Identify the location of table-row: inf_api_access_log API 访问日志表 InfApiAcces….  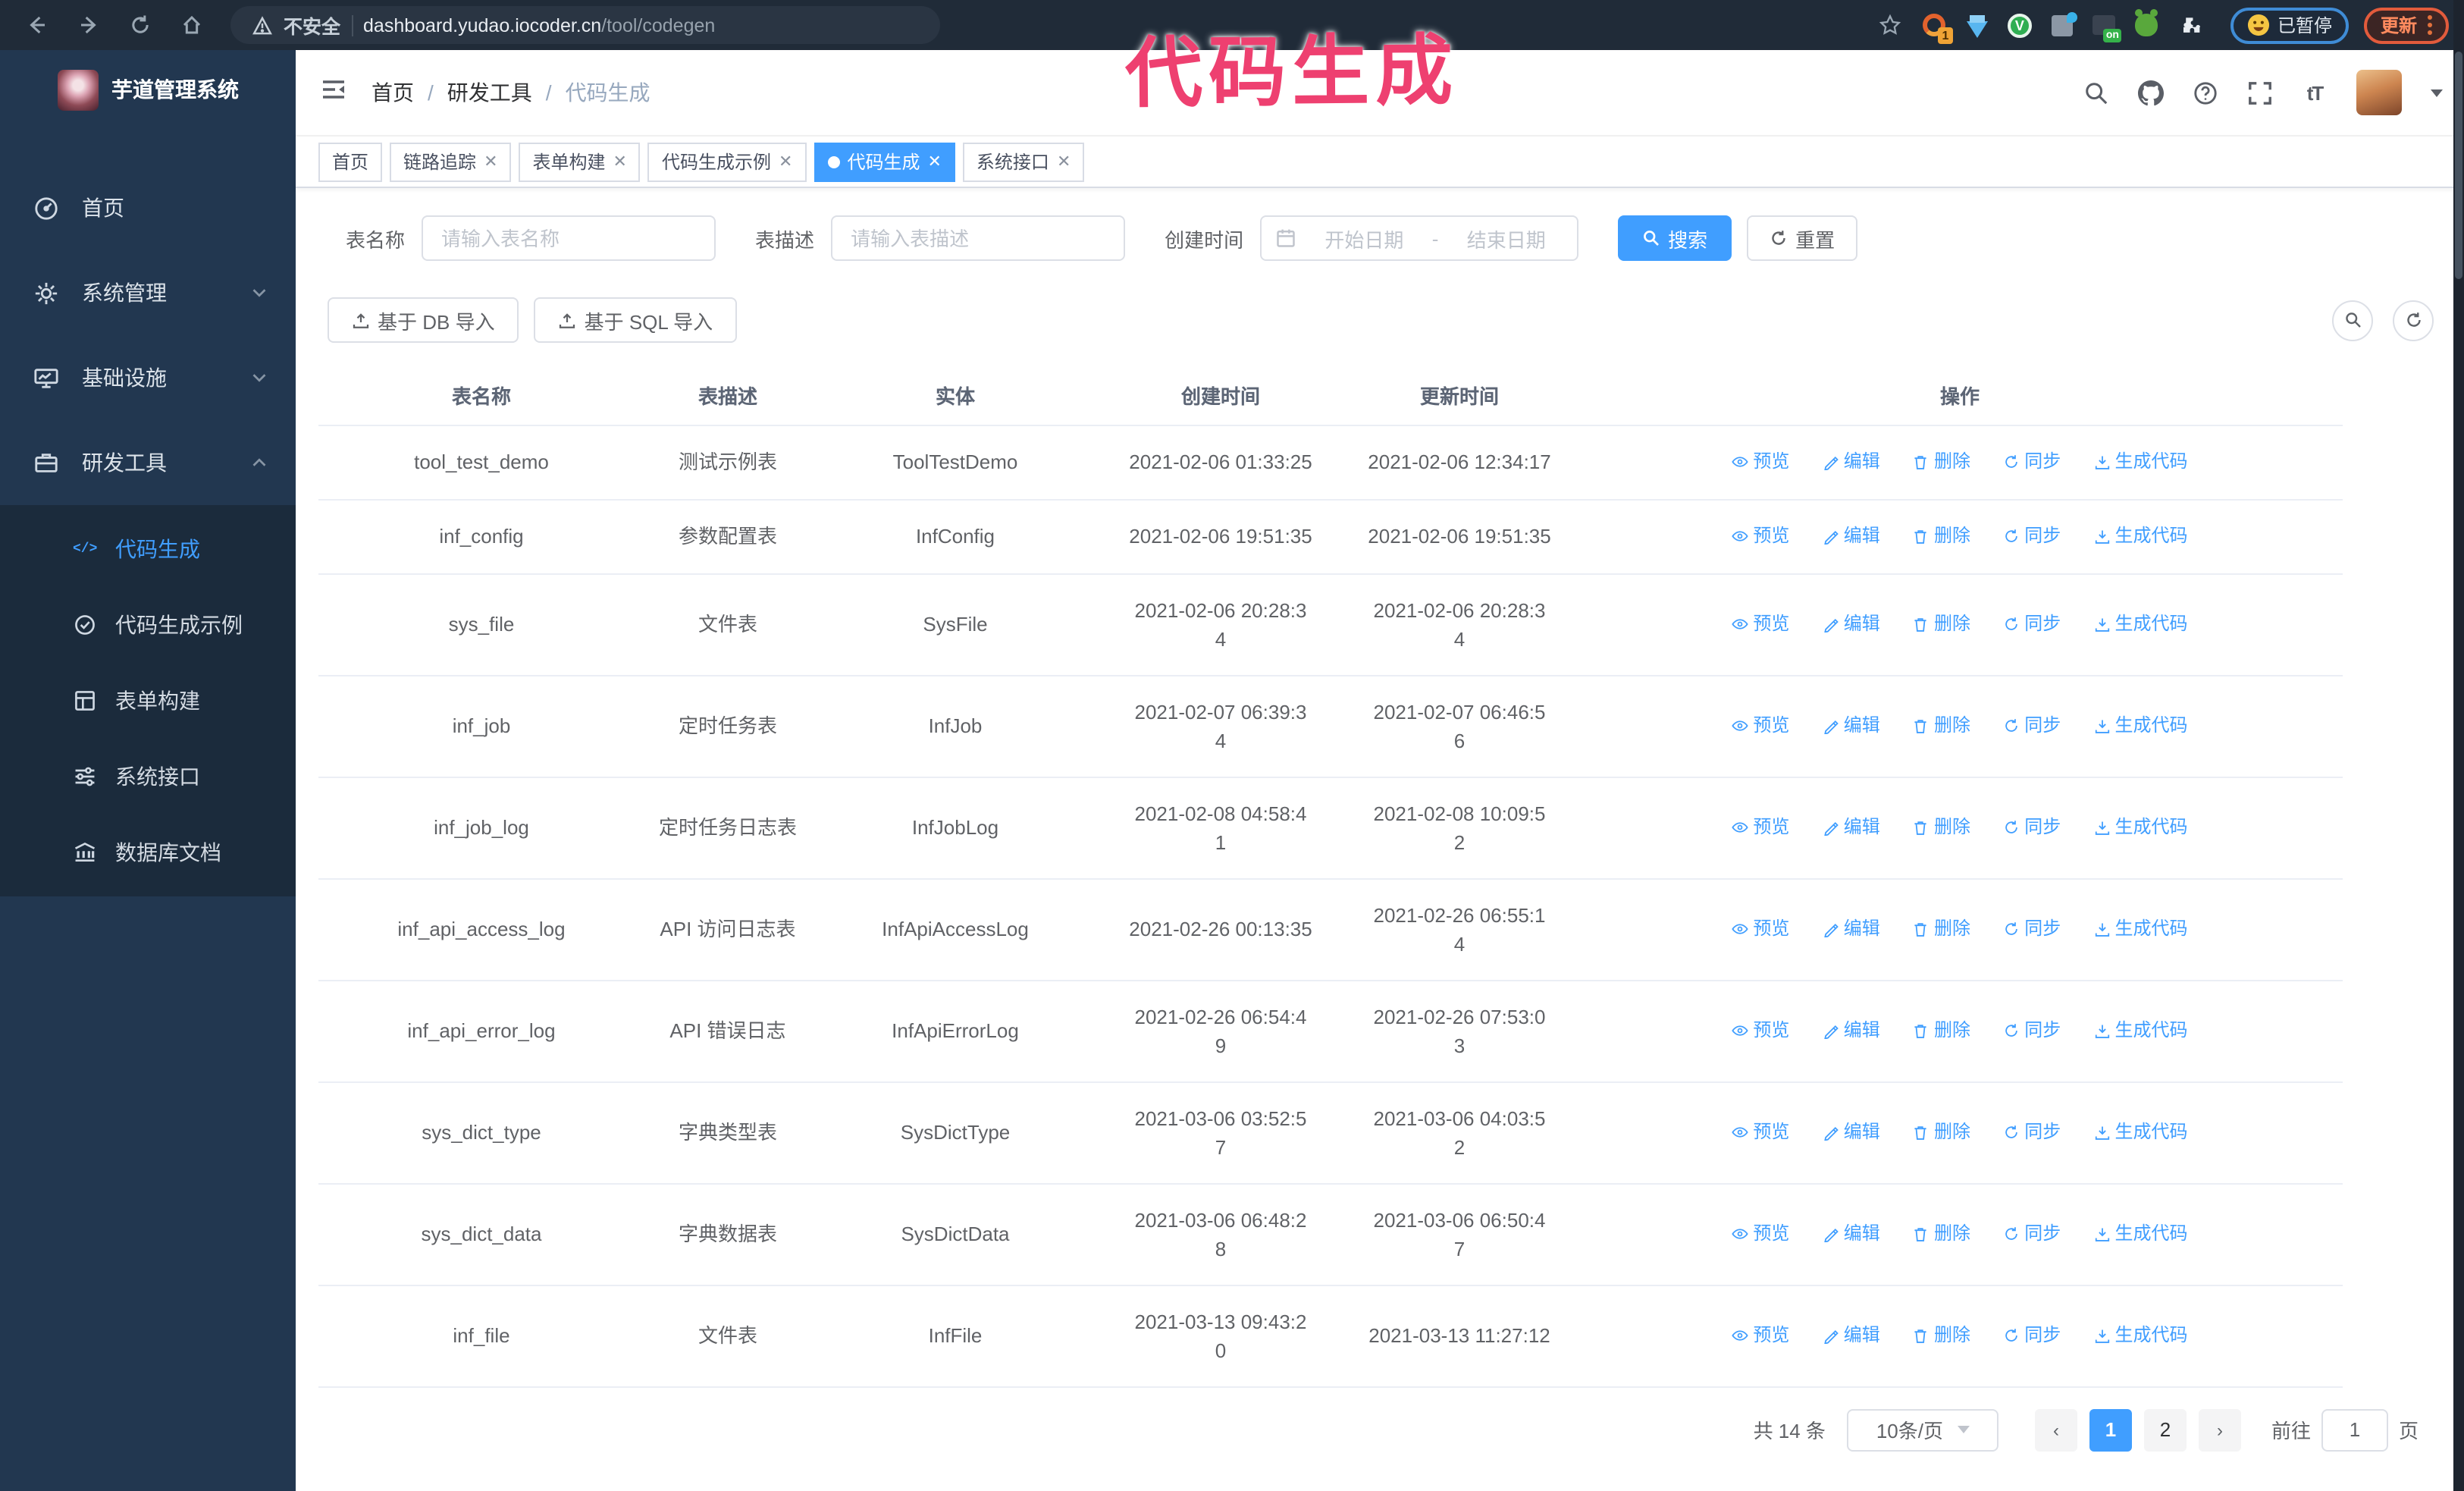
(1330, 929).